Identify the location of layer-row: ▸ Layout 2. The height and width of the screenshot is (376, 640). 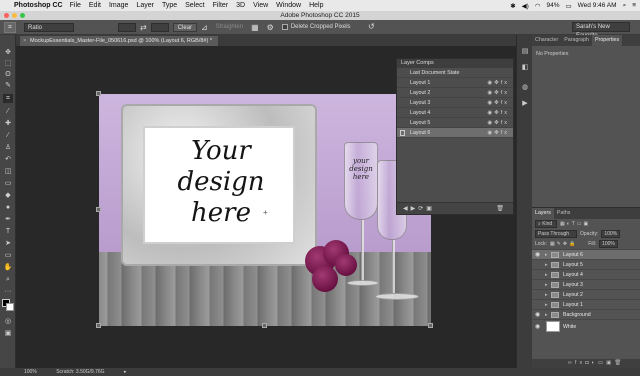
(586, 294).